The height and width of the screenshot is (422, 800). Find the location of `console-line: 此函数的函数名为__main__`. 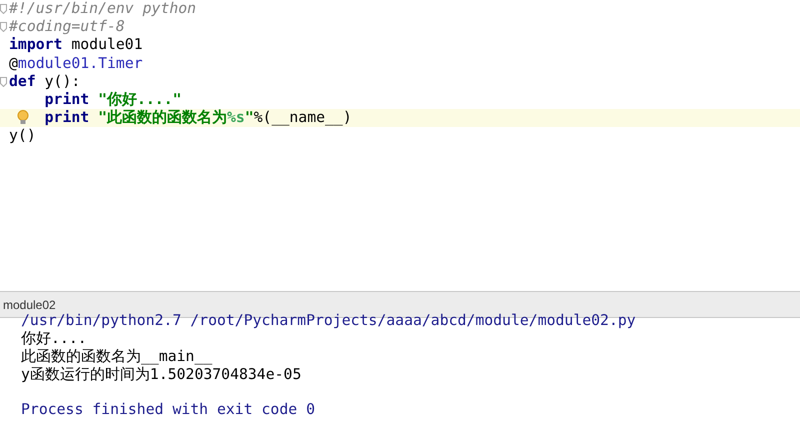

console-line: 此函数的函数名为__main__ is located at coordinates (117, 357).